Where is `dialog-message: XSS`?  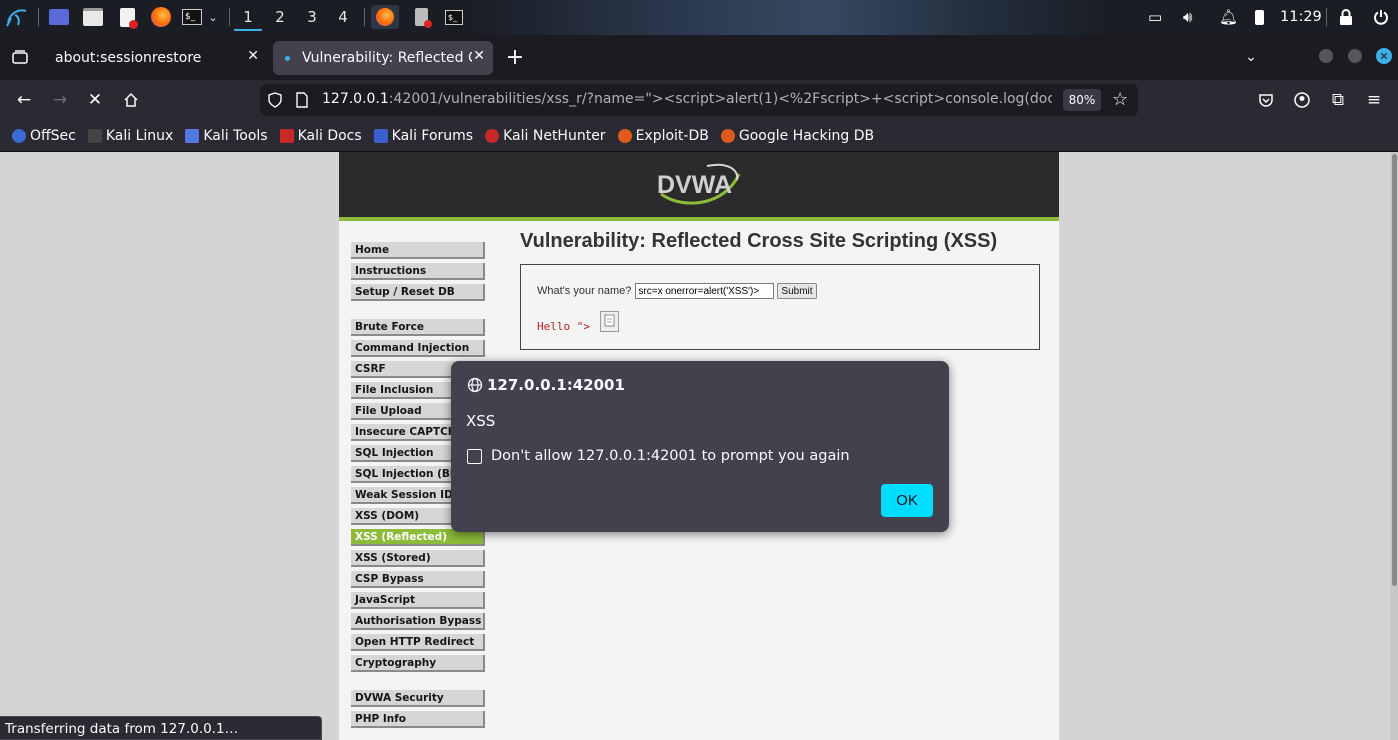 dialog-message: XSS is located at coordinates (481, 421).